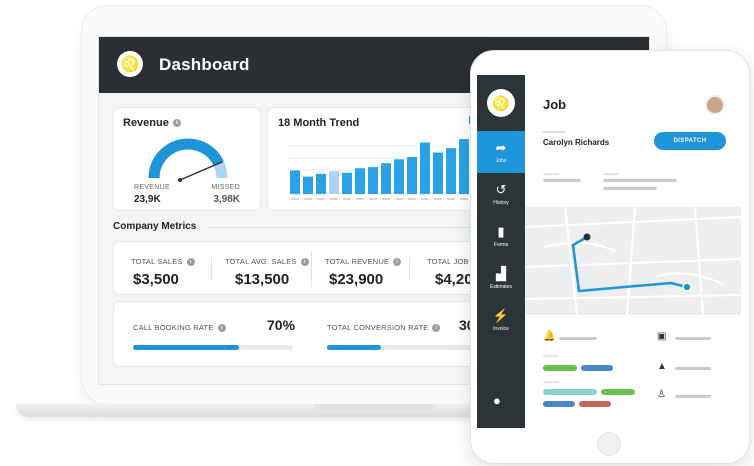 This screenshot has height=466, width=754. I want to click on invoice-icon: ⚡, so click(501, 315).